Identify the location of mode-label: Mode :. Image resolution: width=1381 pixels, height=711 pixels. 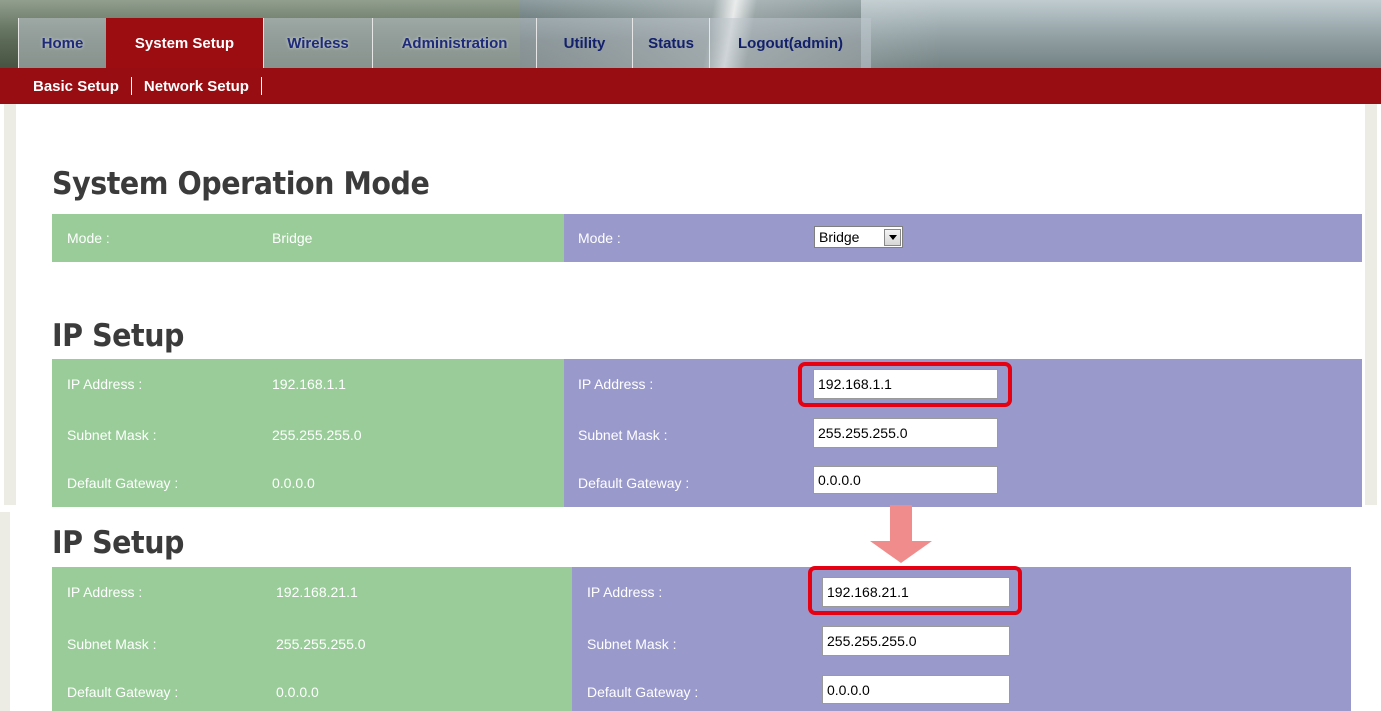
(88, 238).